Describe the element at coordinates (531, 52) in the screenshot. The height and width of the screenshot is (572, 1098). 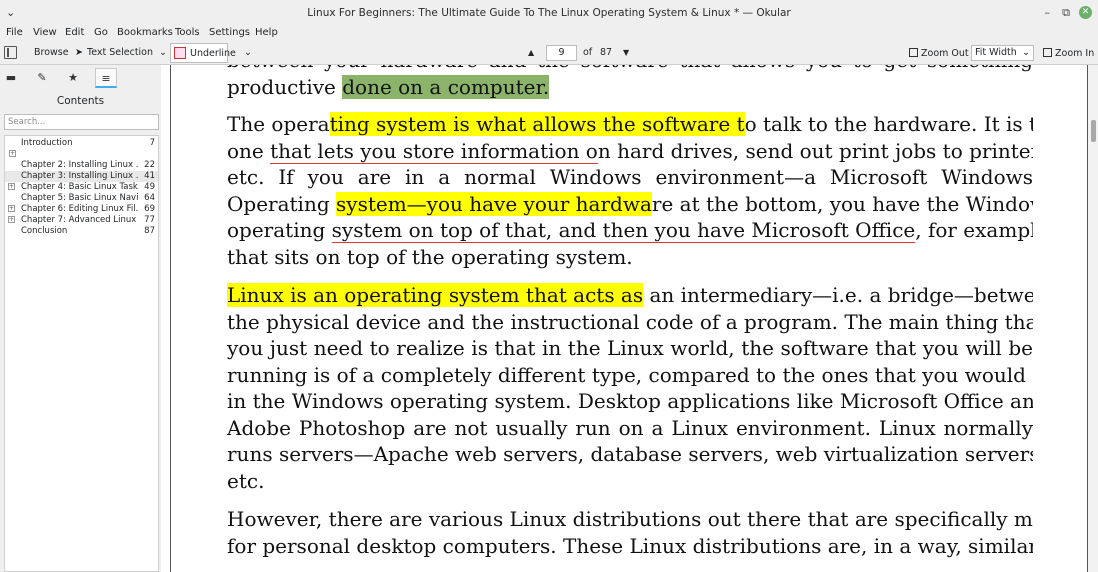
I see `previous-page-icon: ▲` at that location.